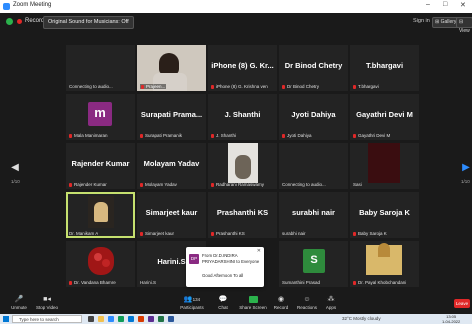  Describe the element at coordinates (463, 5) in the screenshot. I see `close-window-button: ✕` at that location.